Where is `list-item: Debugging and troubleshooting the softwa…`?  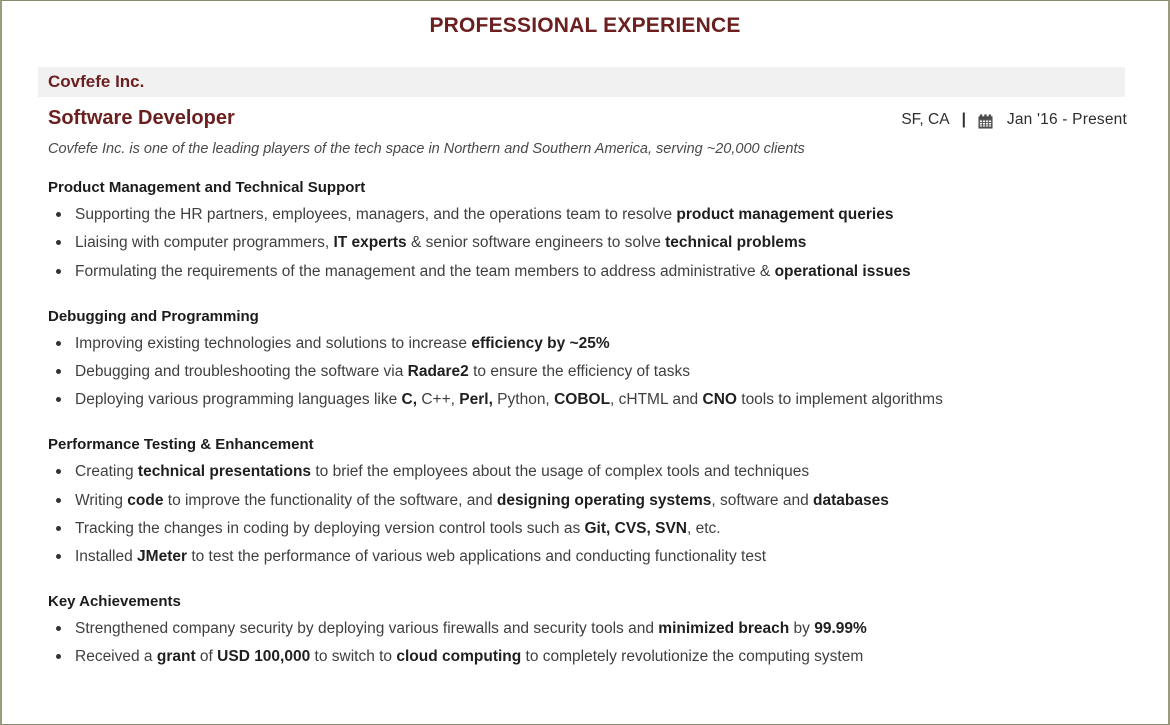
list-item: Debugging and troubleshooting the softwa… is located at coordinates (587, 372).